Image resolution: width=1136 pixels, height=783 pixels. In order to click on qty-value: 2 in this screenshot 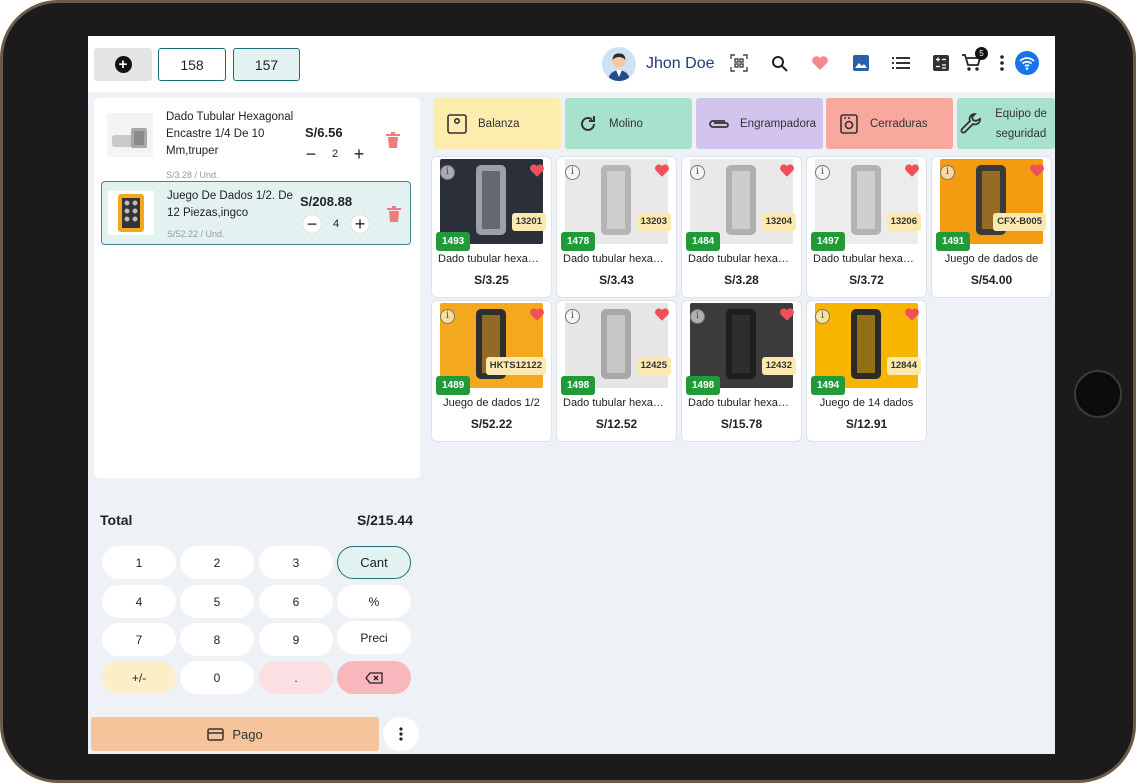, I will do `click(335, 154)`.